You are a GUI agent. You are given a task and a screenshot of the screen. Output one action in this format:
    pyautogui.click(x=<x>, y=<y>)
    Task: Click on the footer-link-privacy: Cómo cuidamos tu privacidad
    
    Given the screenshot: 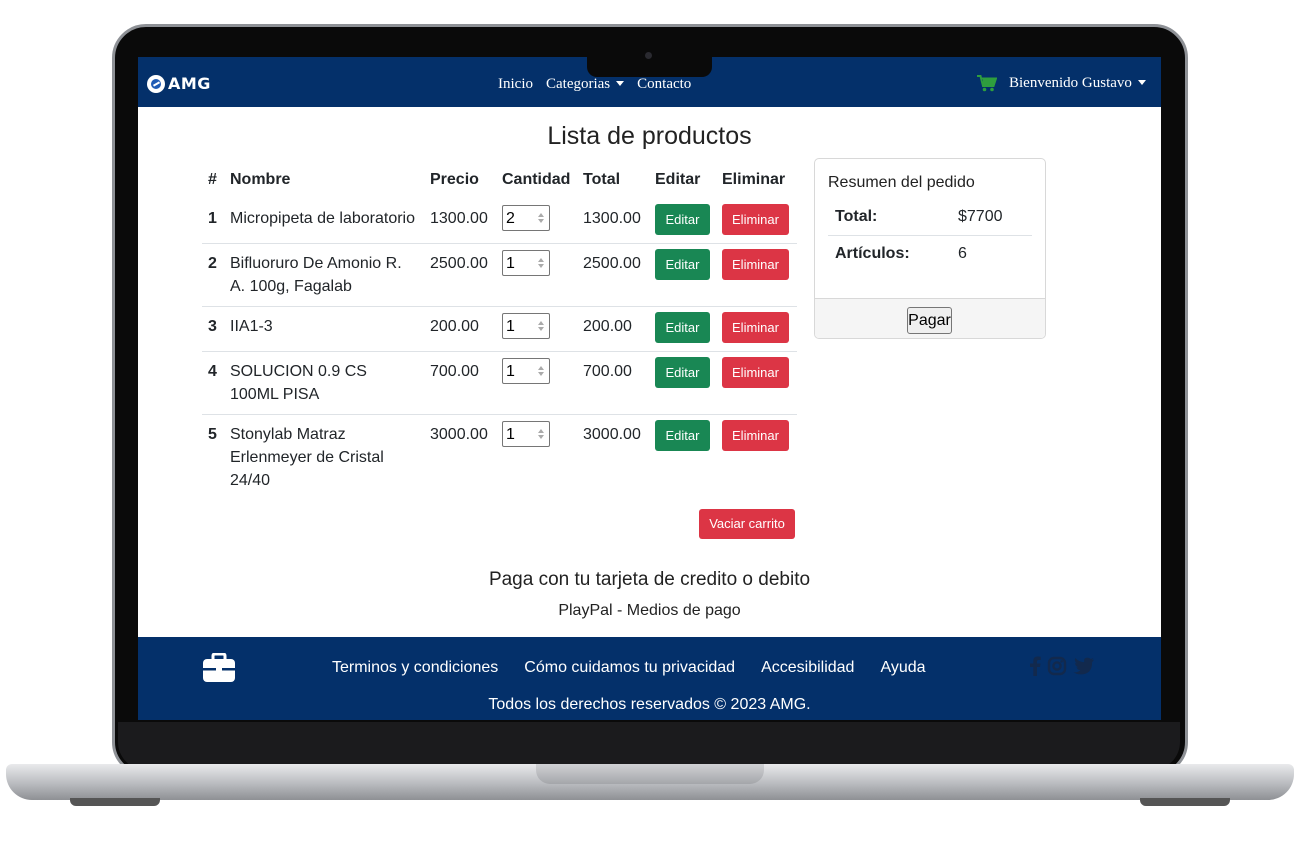 What is the action you would take?
    pyautogui.click(x=629, y=668)
    